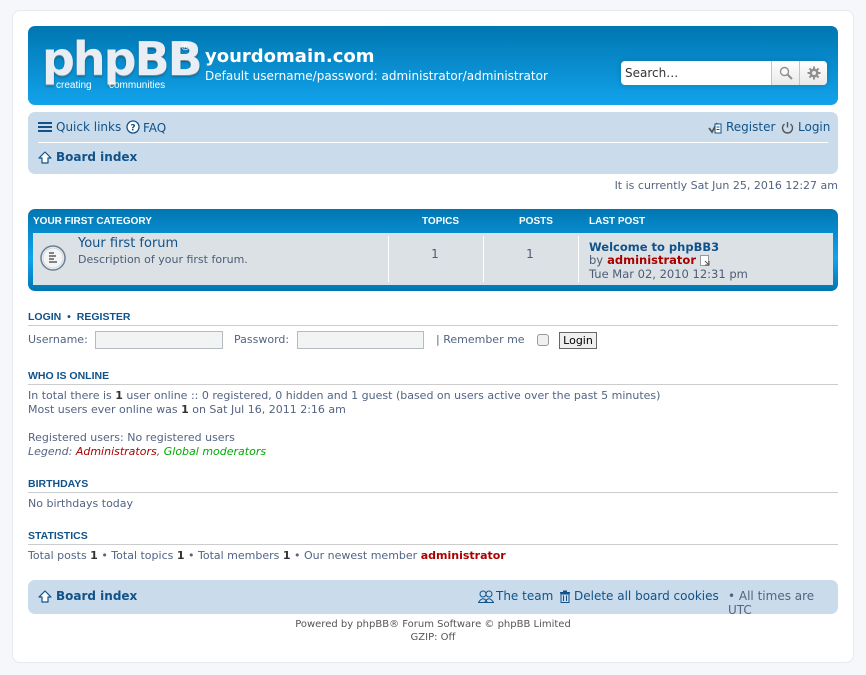  What do you see at coordinates (543, 340) in the screenshot?
I see `remember-me-checkbox` at bounding box center [543, 340].